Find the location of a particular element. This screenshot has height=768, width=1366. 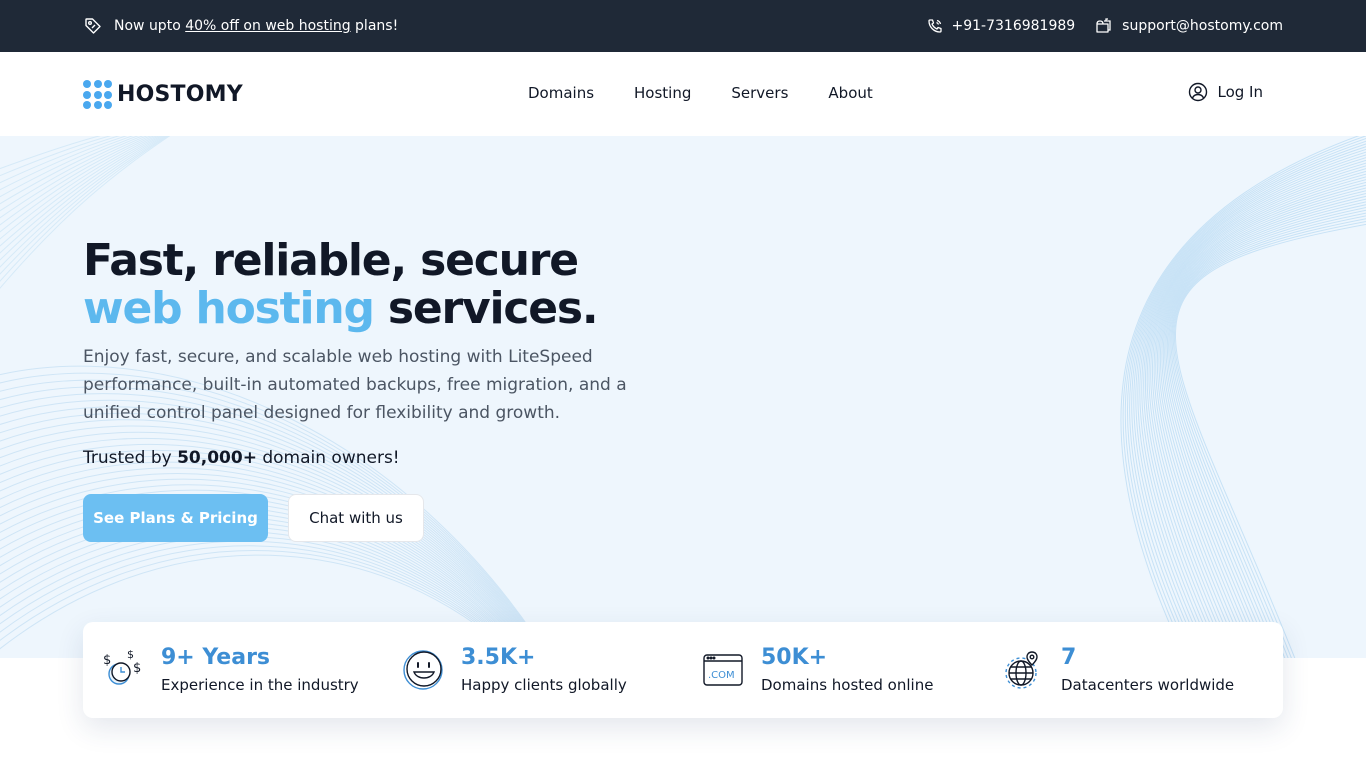

trusted-suffix: domain owners! is located at coordinates (328, 458).